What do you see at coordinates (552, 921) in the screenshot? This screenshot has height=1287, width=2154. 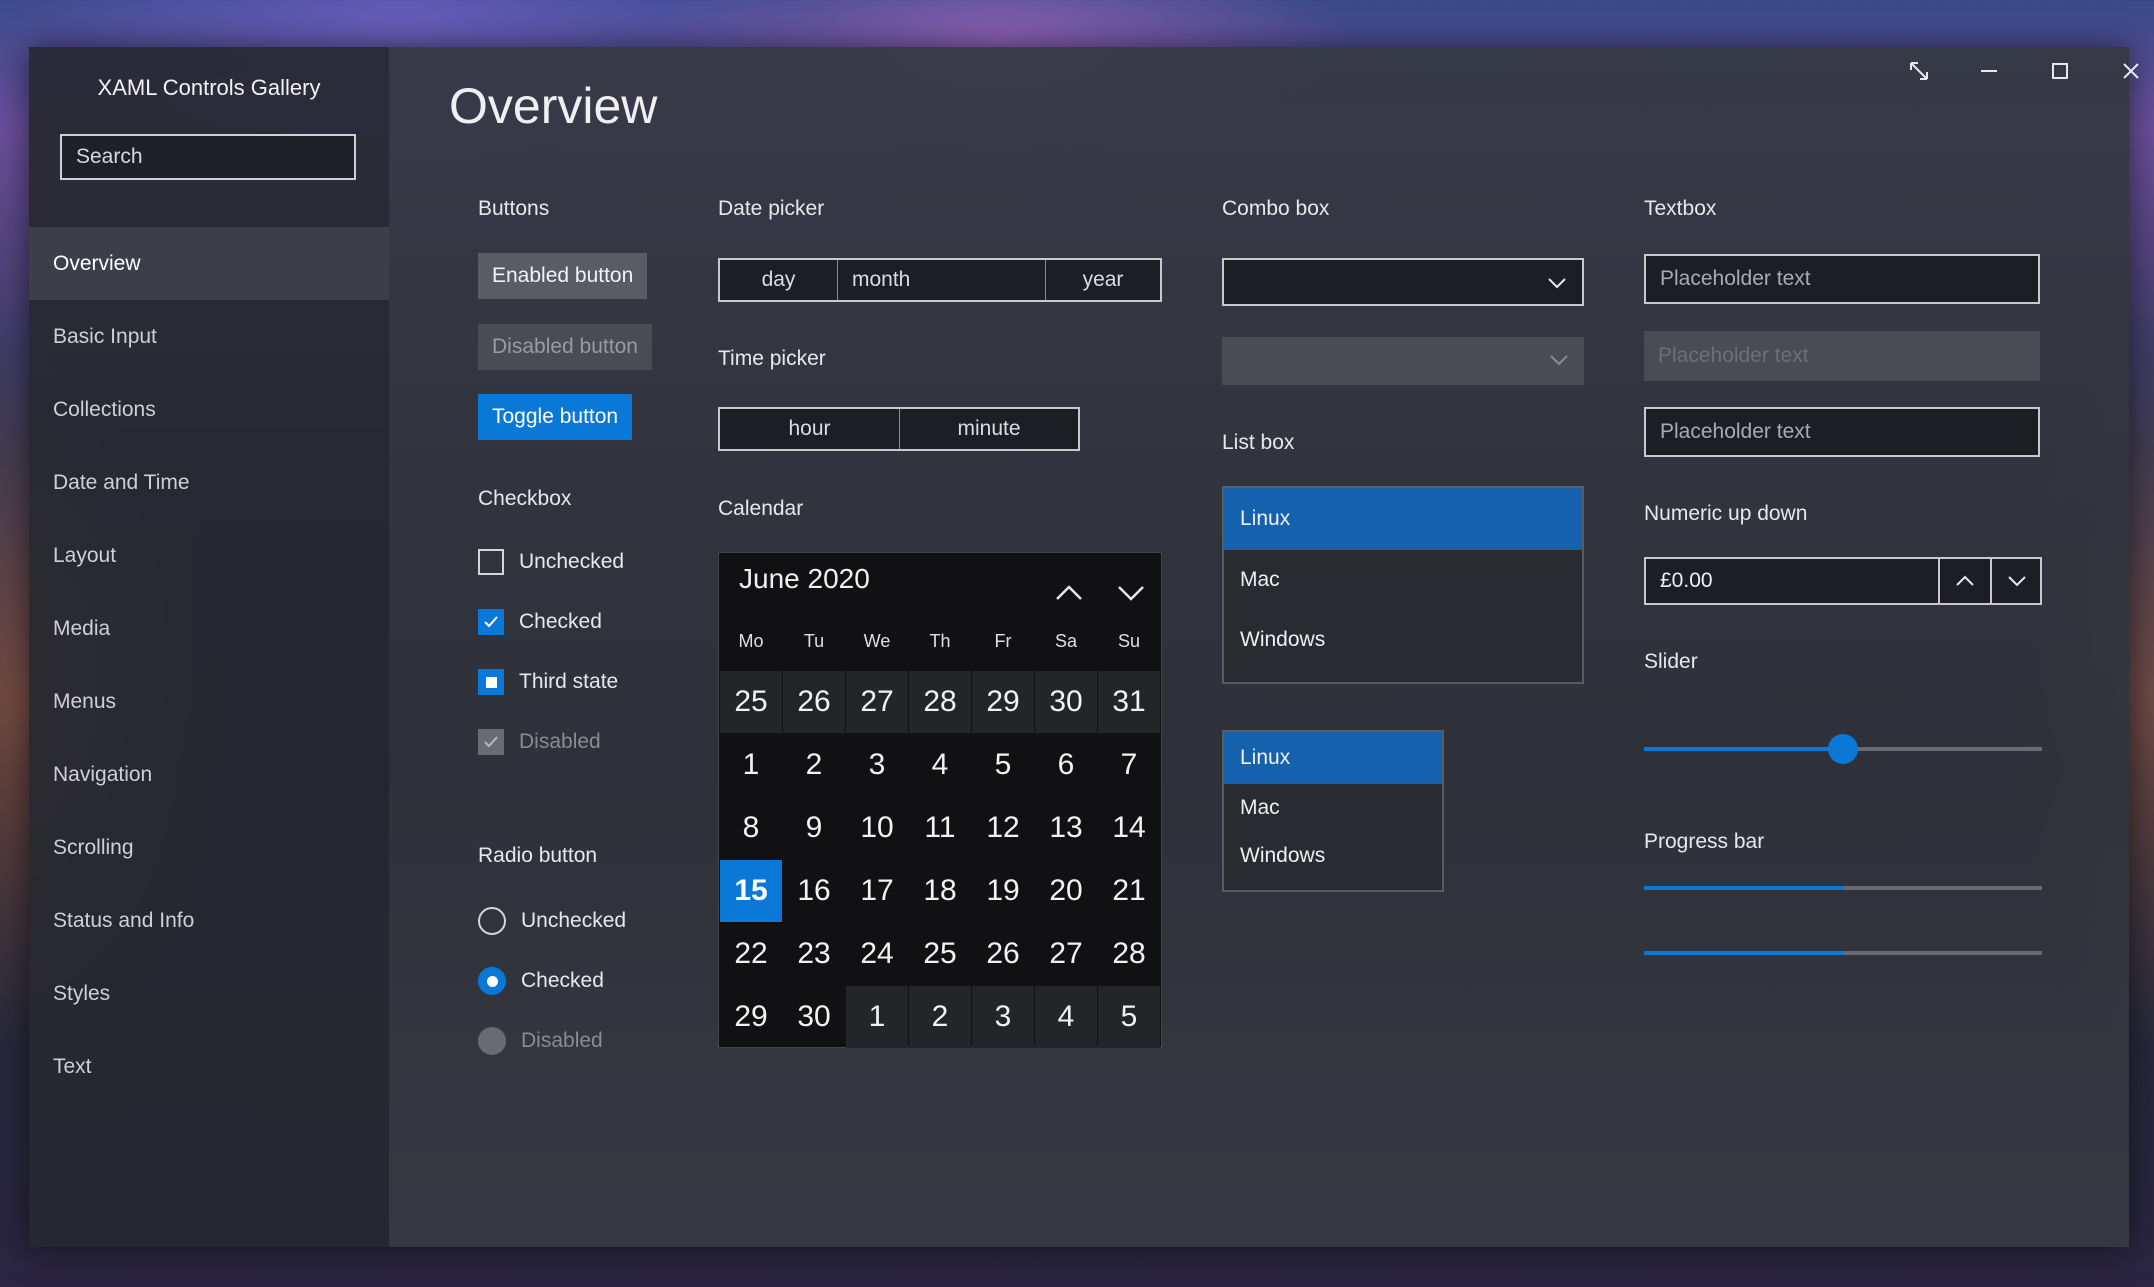 I see `radio-unchecked: Unchecked` at bounding box center [552, 921].